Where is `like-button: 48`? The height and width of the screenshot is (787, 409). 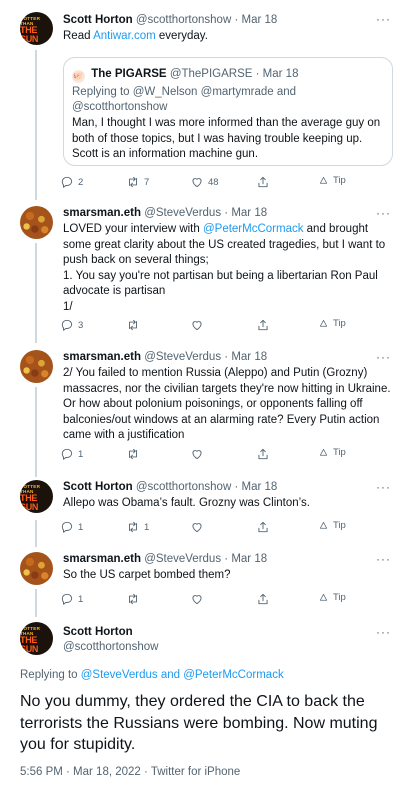 like-button: 48 is located at coordinates (204, 182).